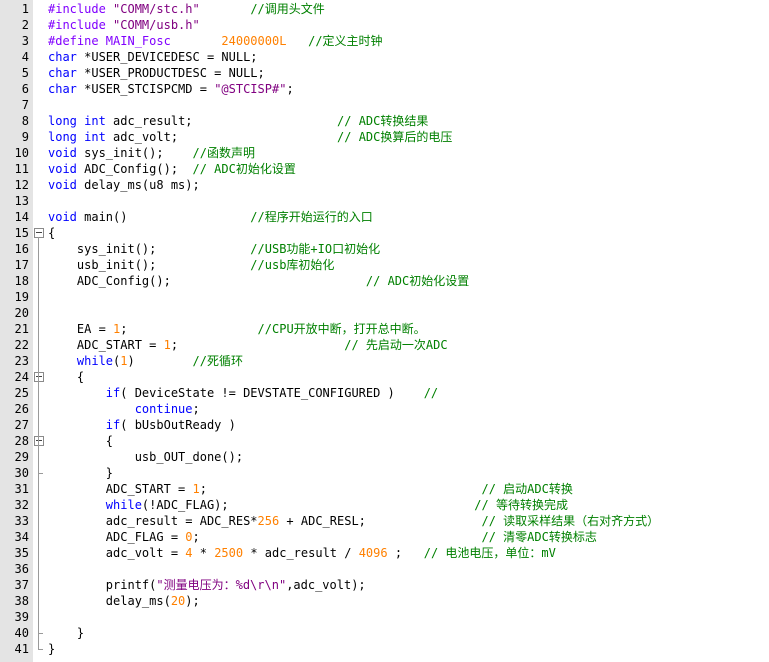  What do you see at coordinates (384, 377) in the screenshot?
I see `code-line: 24 {` at bounding box center [384, 377].